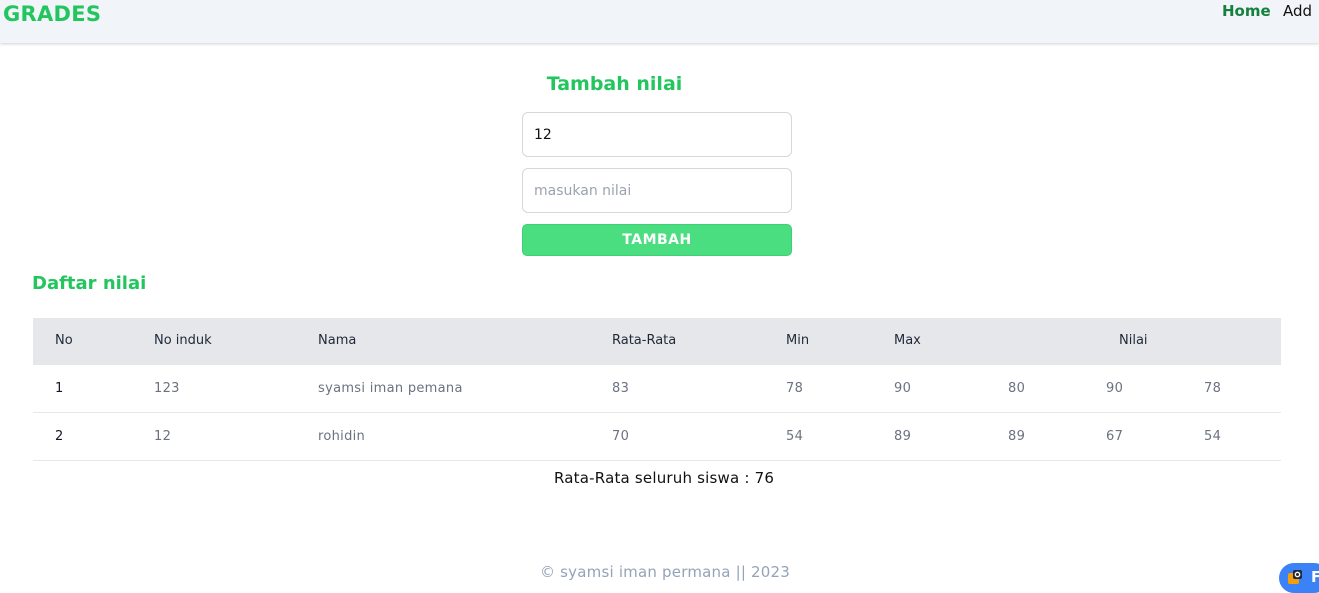 The height and width of the screenshot is (593, 1319). What do you see at coordinates (657, 437) in the screenshot?
I see `table-row: 2 12 rohidin 70 54 89 89 67 54` at bounding box center [657, 437].